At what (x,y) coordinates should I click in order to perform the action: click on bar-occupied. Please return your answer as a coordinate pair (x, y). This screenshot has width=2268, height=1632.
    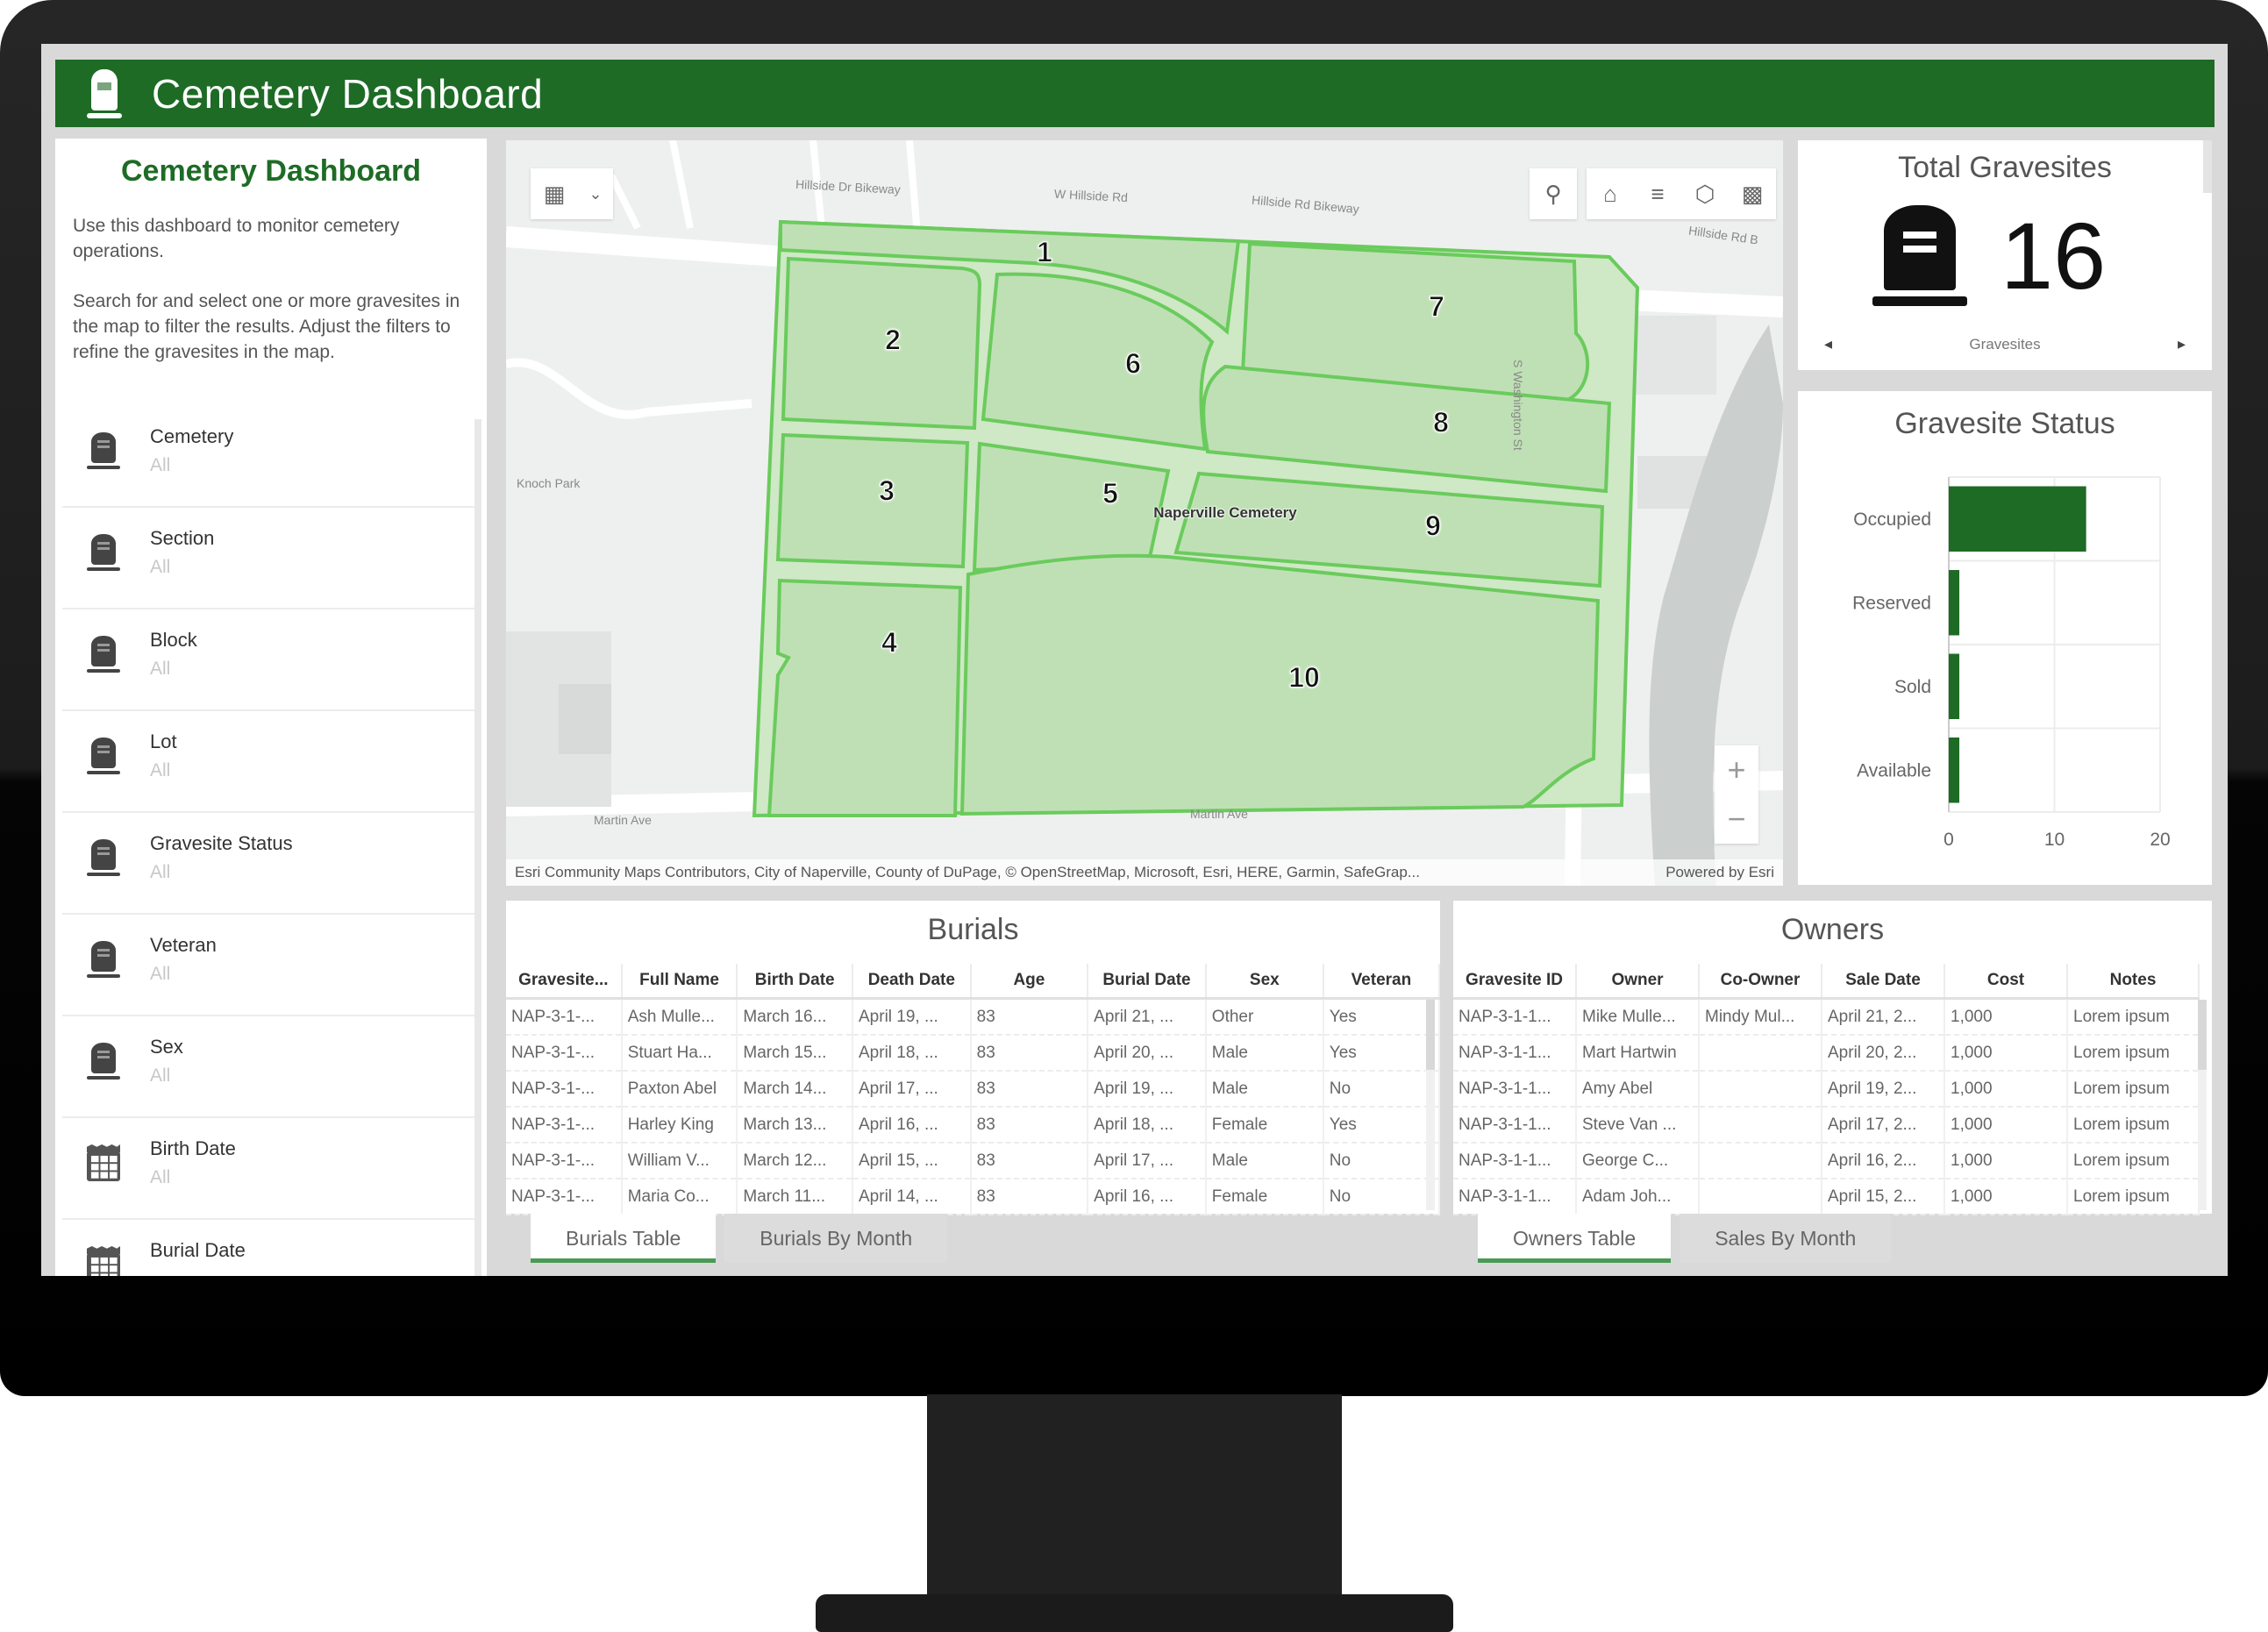
    Looking at the image, I should click on (2017, 519).